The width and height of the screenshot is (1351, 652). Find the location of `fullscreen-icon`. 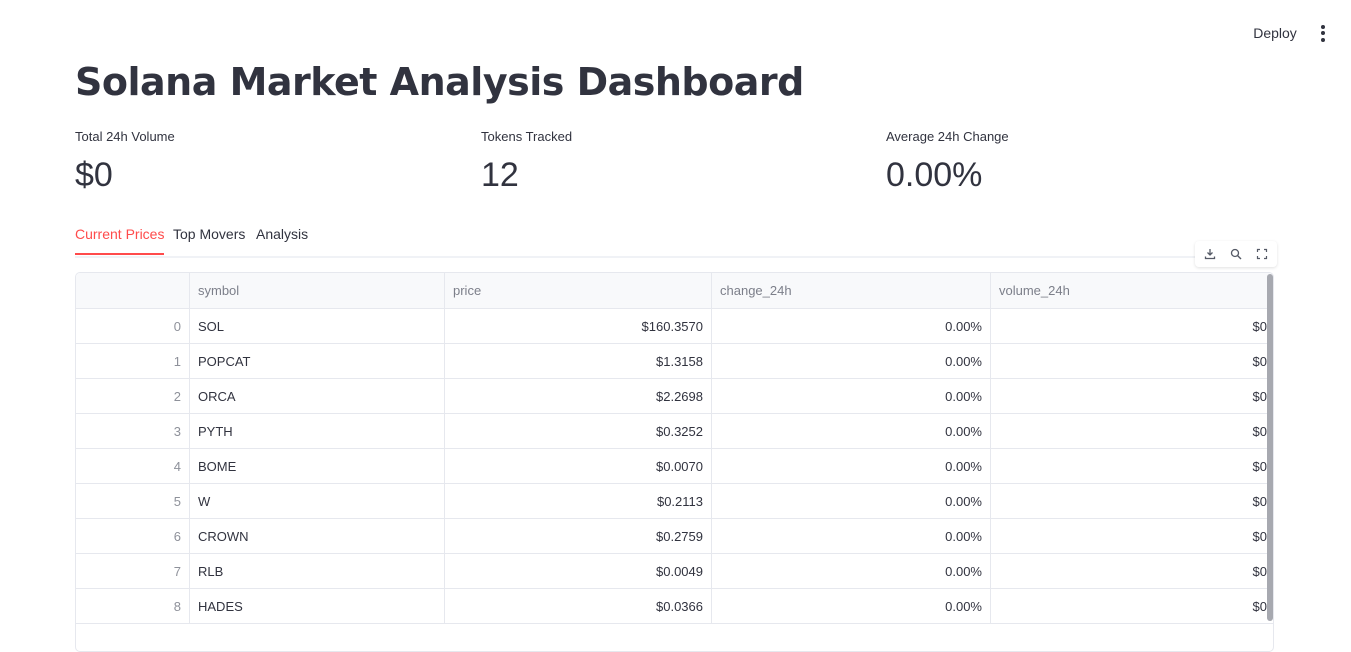

fullscreen-icon is located at coordinates (1262, 254).